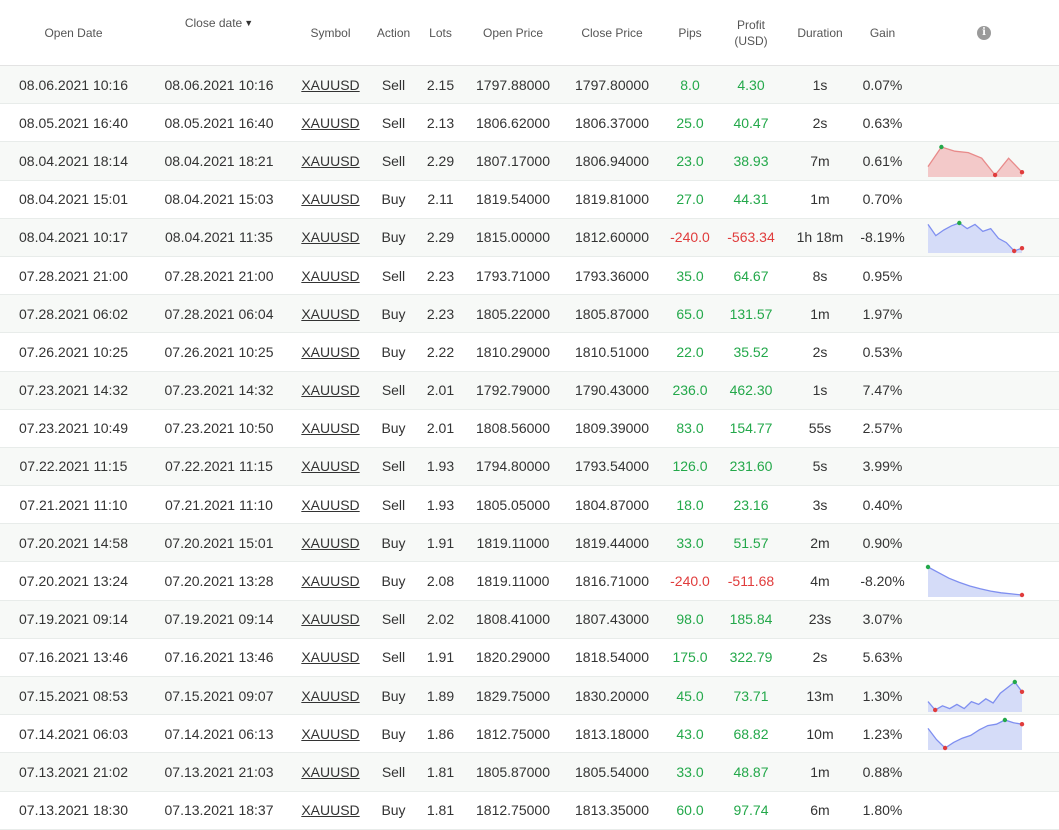  What do you see at coordinates (612, 33) in the screenshot?
I see `column-header-close-price: Close Price` at bounding box center [612, 33].